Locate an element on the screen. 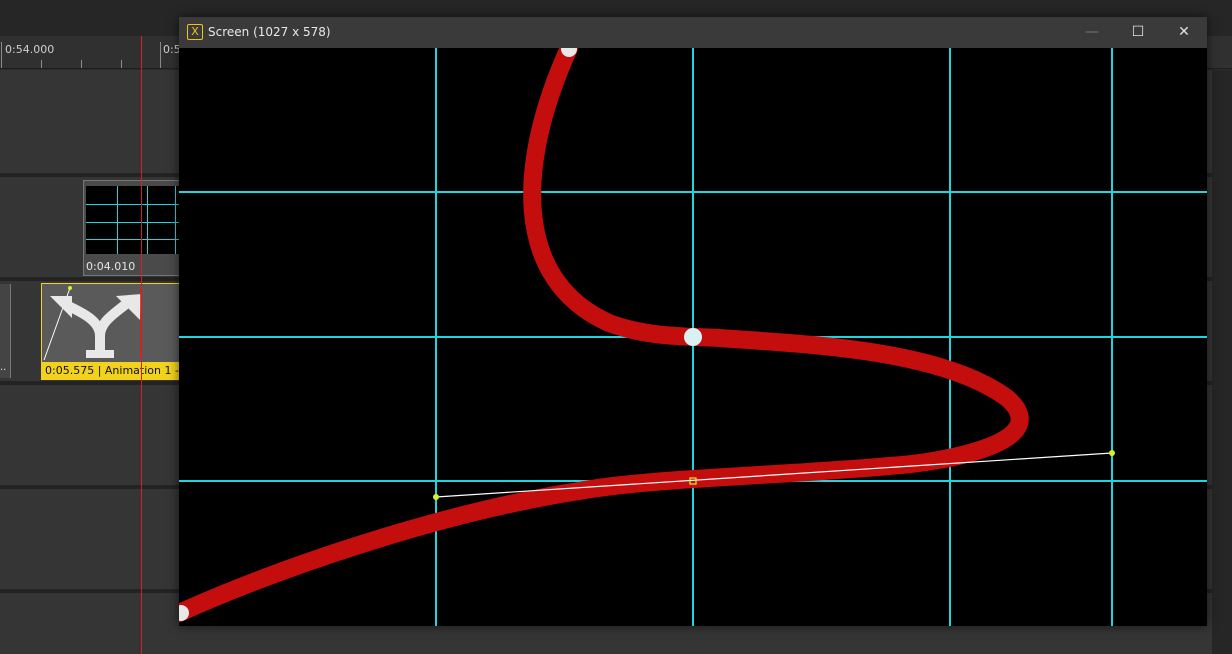 Image resolution: width=1232 pixels, height=654 pixels. small-clip-label: .. is located at coordinates (3, 367).